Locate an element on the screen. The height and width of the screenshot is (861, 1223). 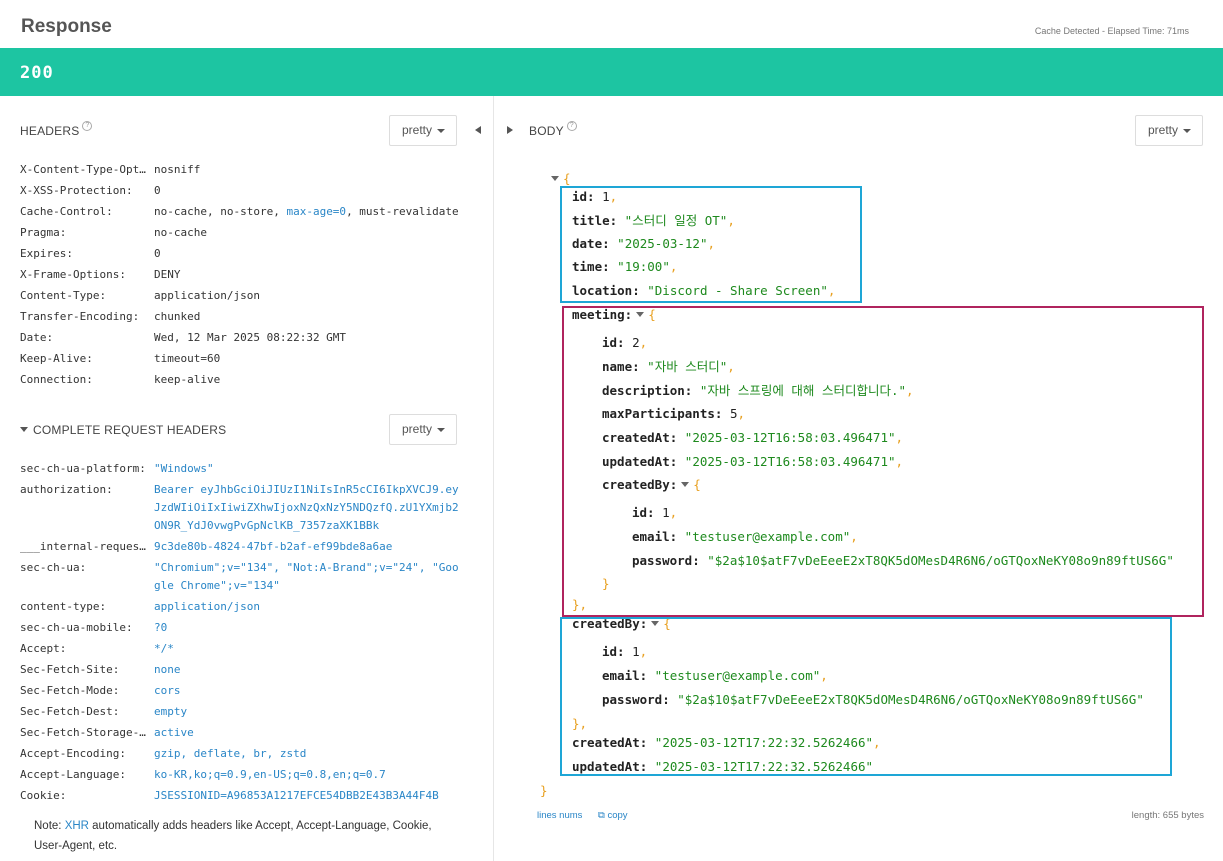
header-value: Wed, 12 Mar 2025 08:22:32 GMT is located at coordinates (250, 337).